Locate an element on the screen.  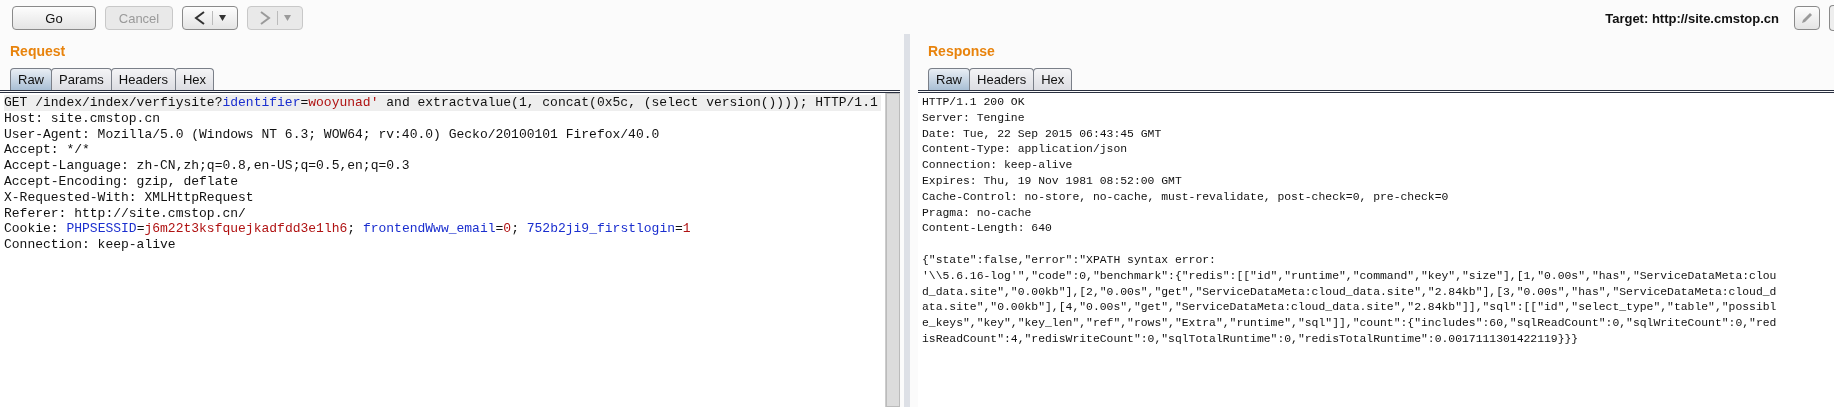
response-title: Response is located at coordinates (961, 51).